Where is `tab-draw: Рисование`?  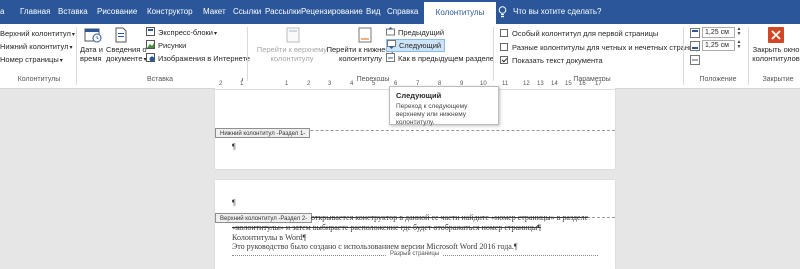
tab-draw: Рисование is located at coordinates (117, 12).